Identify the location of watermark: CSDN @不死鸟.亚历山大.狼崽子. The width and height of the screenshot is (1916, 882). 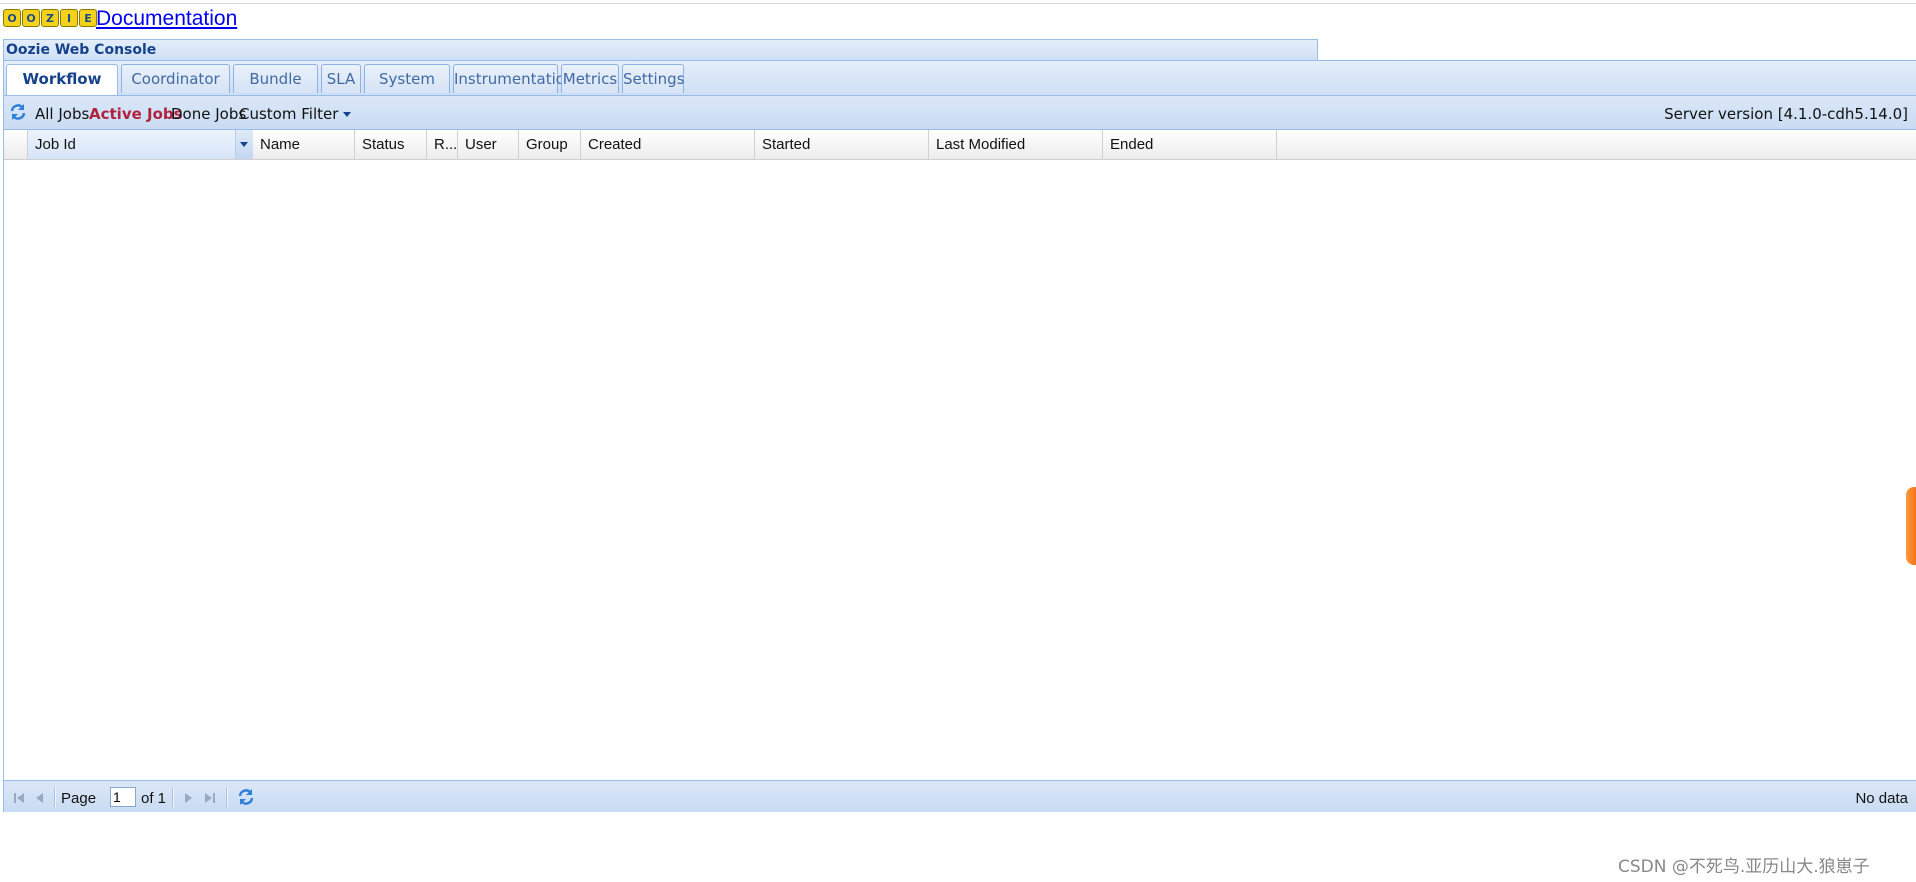
(1744, 867).